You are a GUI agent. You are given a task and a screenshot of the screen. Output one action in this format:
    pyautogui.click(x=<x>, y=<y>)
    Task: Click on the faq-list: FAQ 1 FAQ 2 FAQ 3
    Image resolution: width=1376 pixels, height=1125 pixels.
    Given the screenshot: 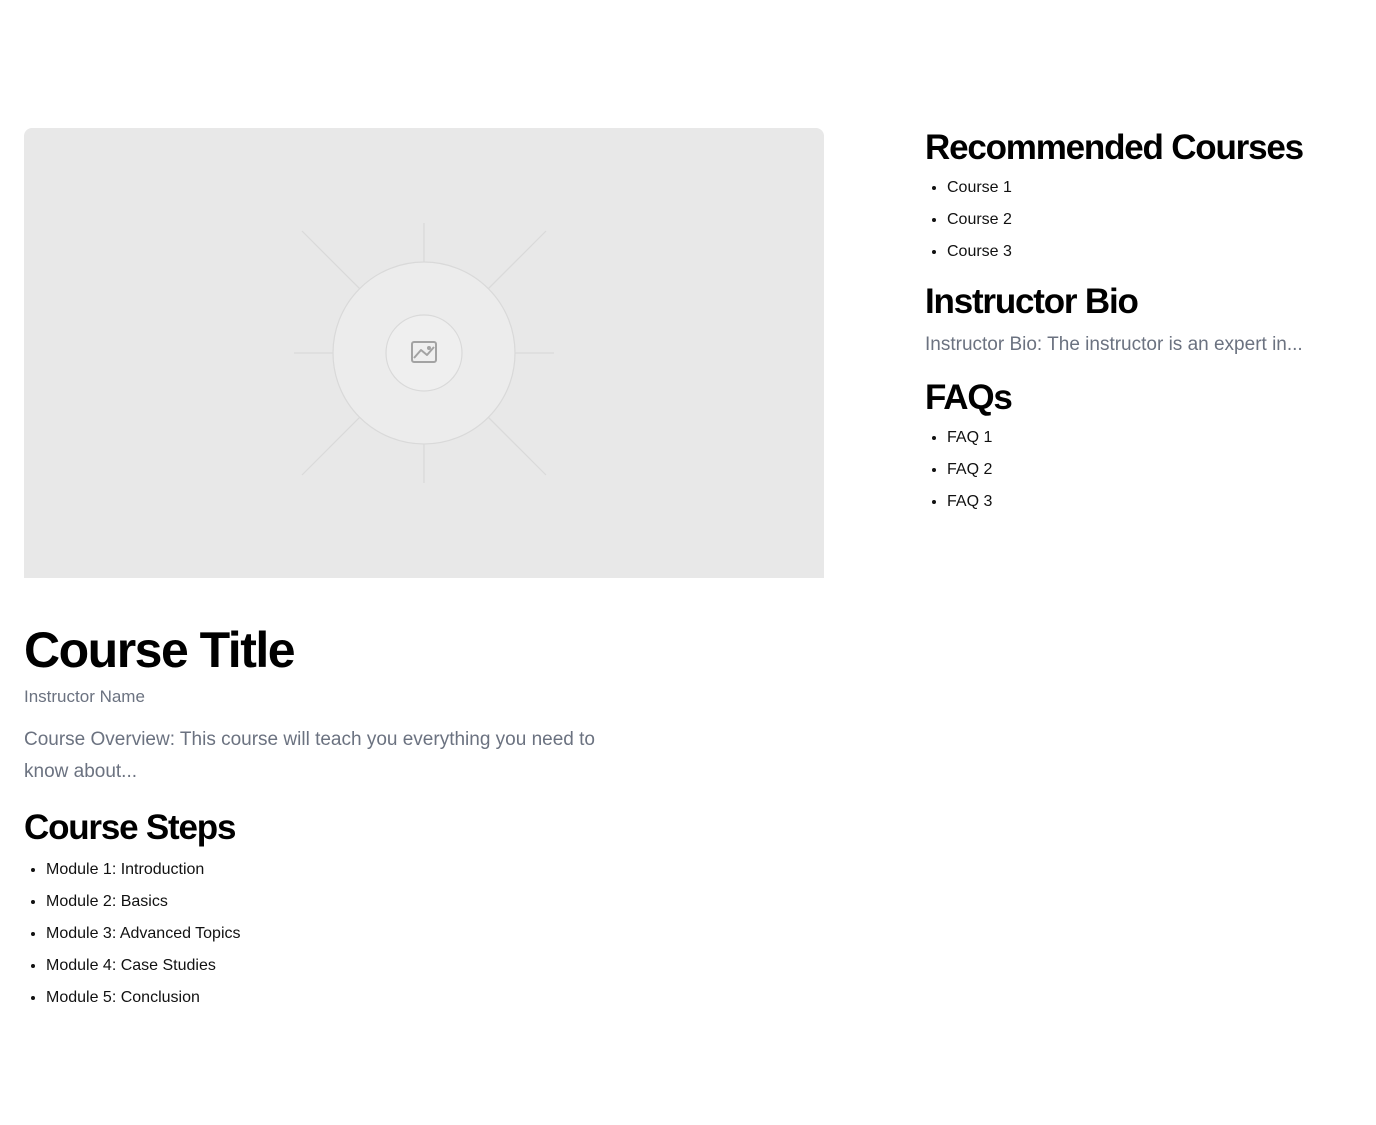 What is the action you would take?
    pyautogui.click(x=1145, y=470)
    